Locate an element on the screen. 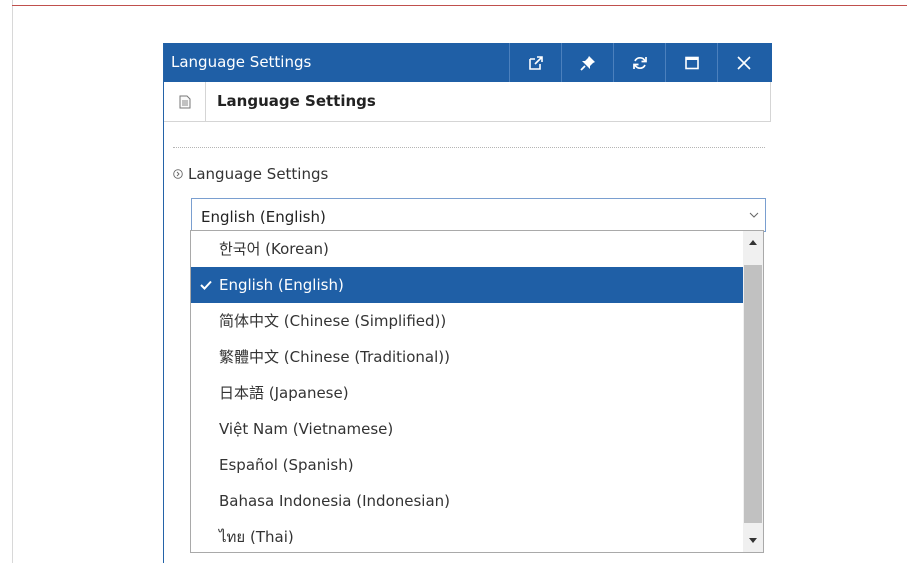 This screenshot has width=907, height=563. caret-up-icon is located at coordinates (753, 242).